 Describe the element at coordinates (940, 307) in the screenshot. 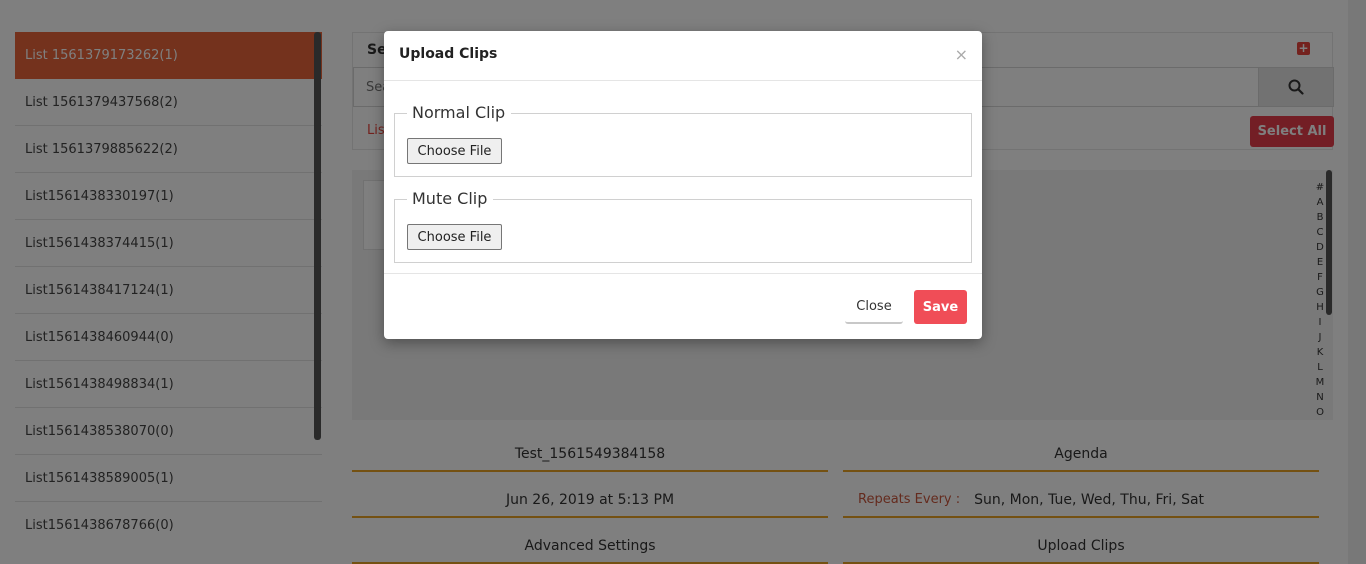

I see `save-button: Save` at that location.